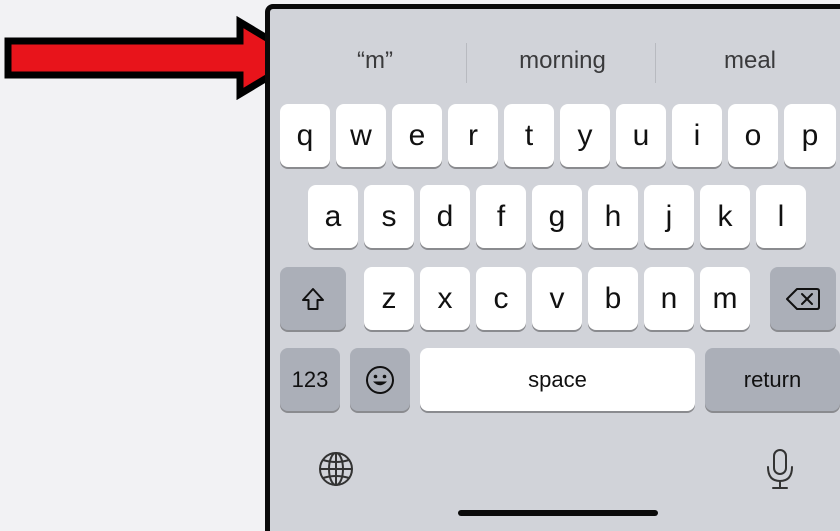 The width and height of the screenshot is (840, 531). Describe the element at coordinates (613, 216) in the screenshot. I see `key-h: h` at that location.